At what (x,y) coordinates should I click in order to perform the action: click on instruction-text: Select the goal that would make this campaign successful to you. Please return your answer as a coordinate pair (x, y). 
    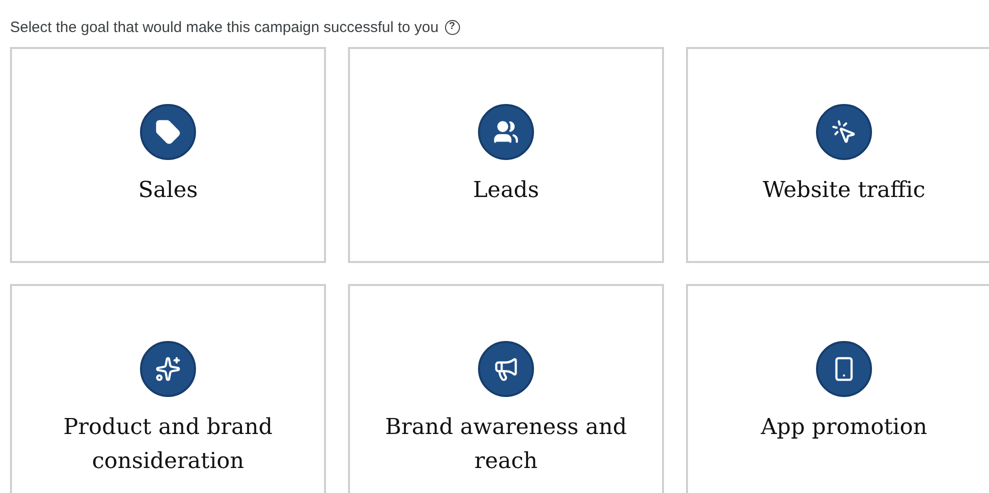
    Looking at the image, I should click on (224, 27).